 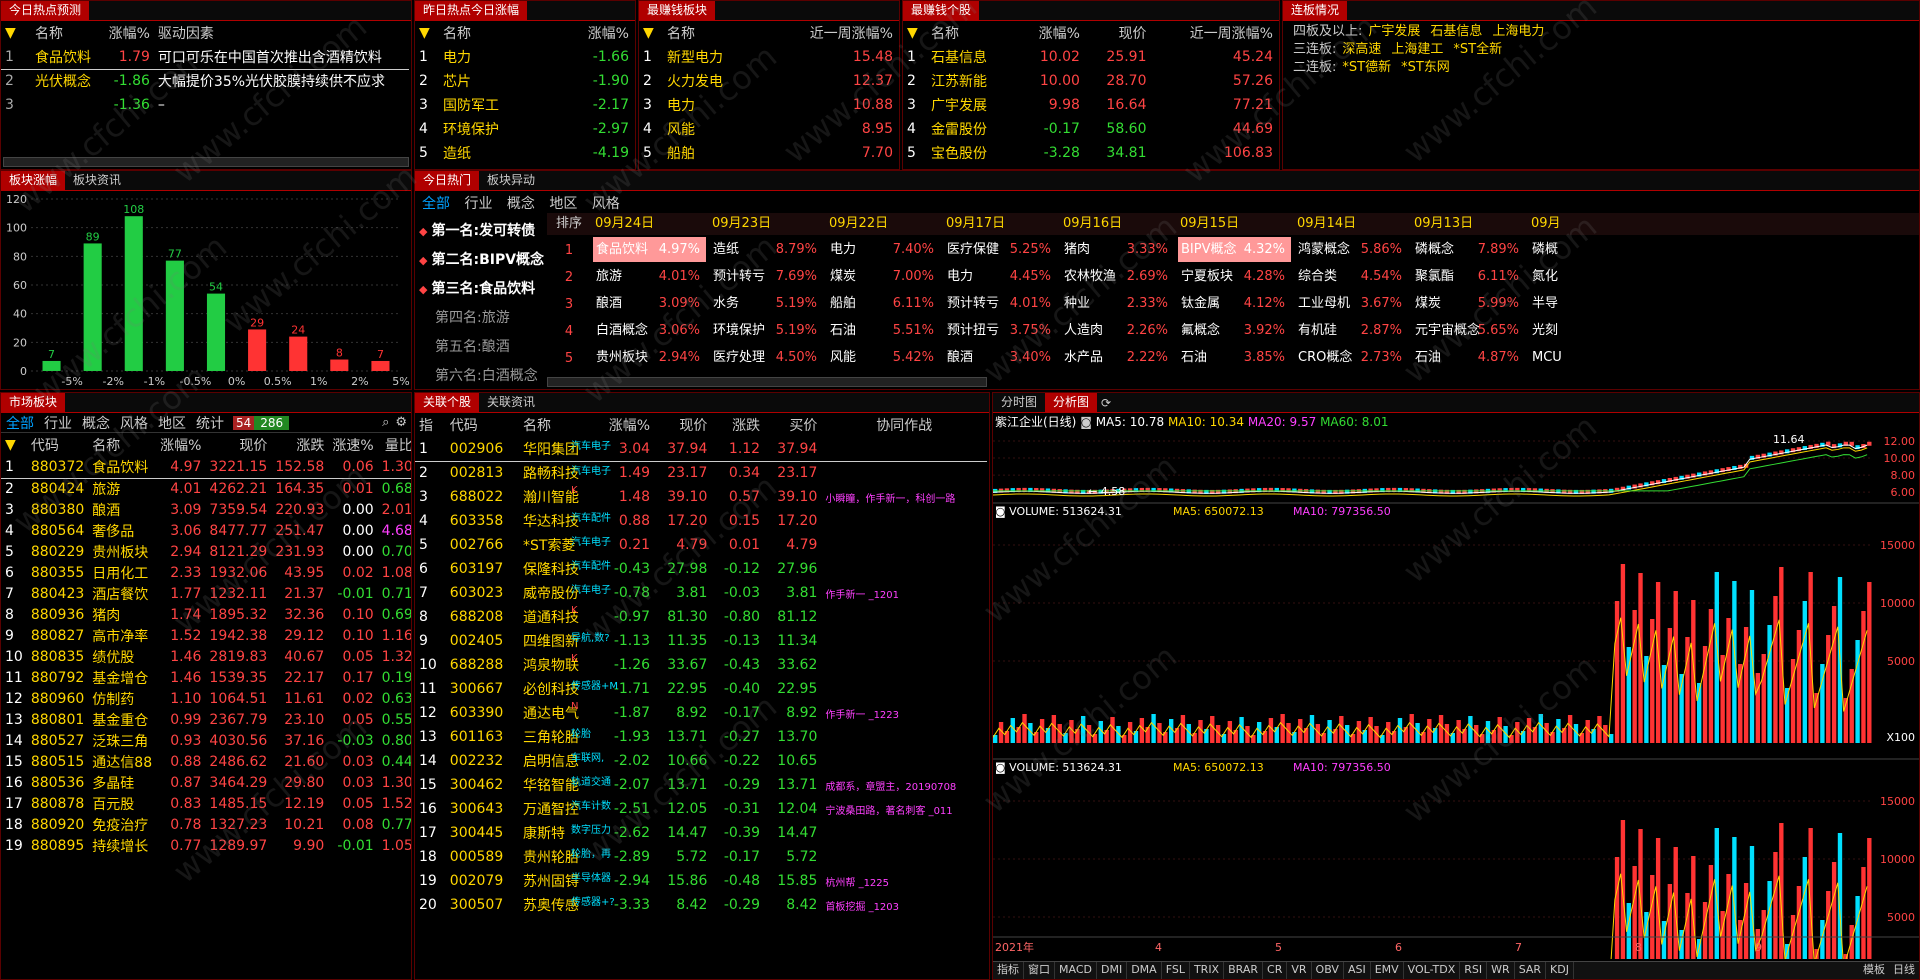 I want to click on hot-cell: 风能 5.42%, so click(x=883, y=357).